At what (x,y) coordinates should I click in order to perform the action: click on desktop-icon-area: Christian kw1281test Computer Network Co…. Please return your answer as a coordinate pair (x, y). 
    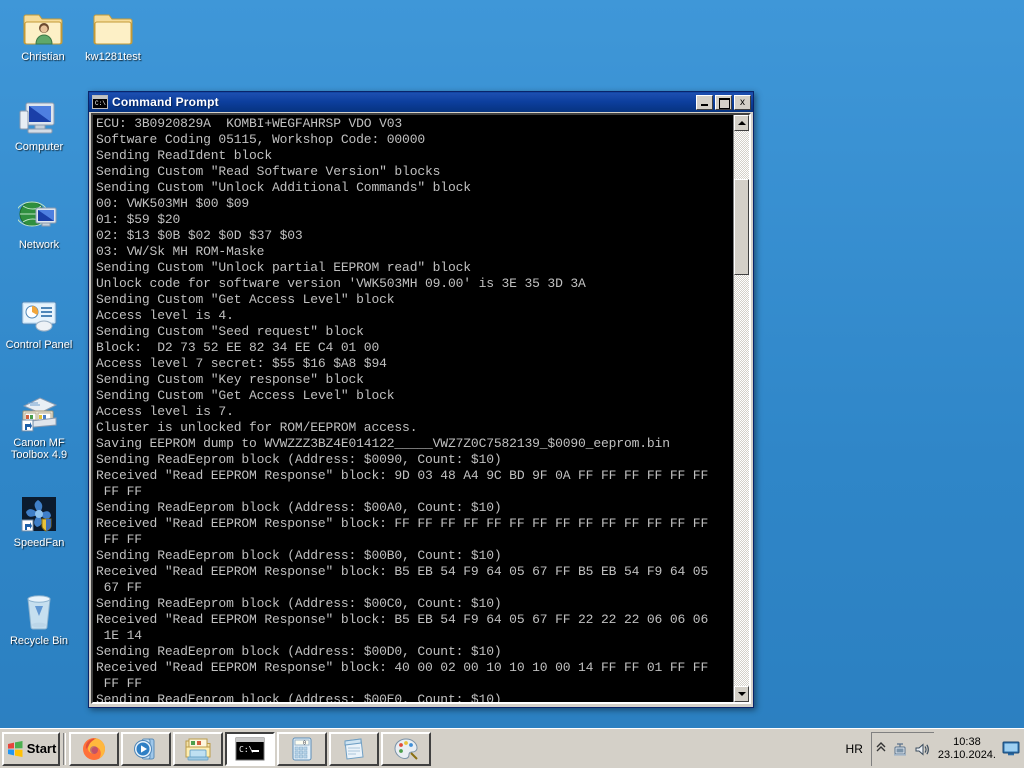
    Looking at the image, I should click on (70, 323).